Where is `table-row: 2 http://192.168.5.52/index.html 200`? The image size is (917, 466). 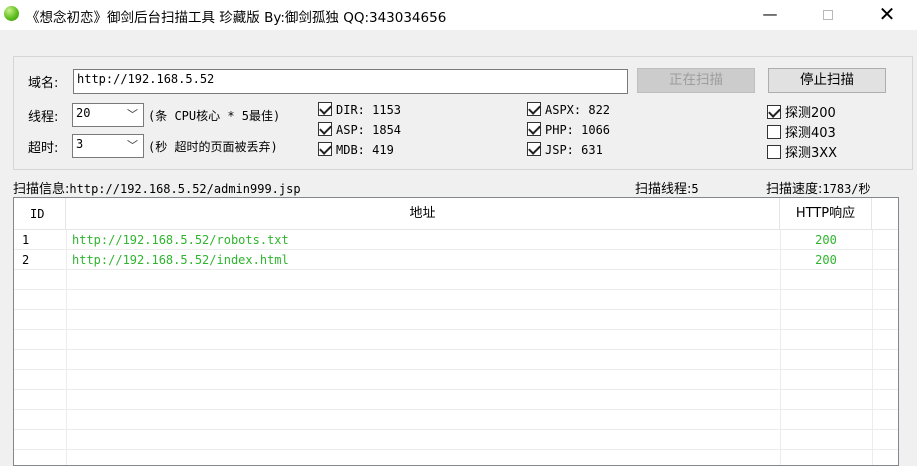 table-row: 2 http://192.168.5.52/index.html 200 is located at coordinates (456, 260).